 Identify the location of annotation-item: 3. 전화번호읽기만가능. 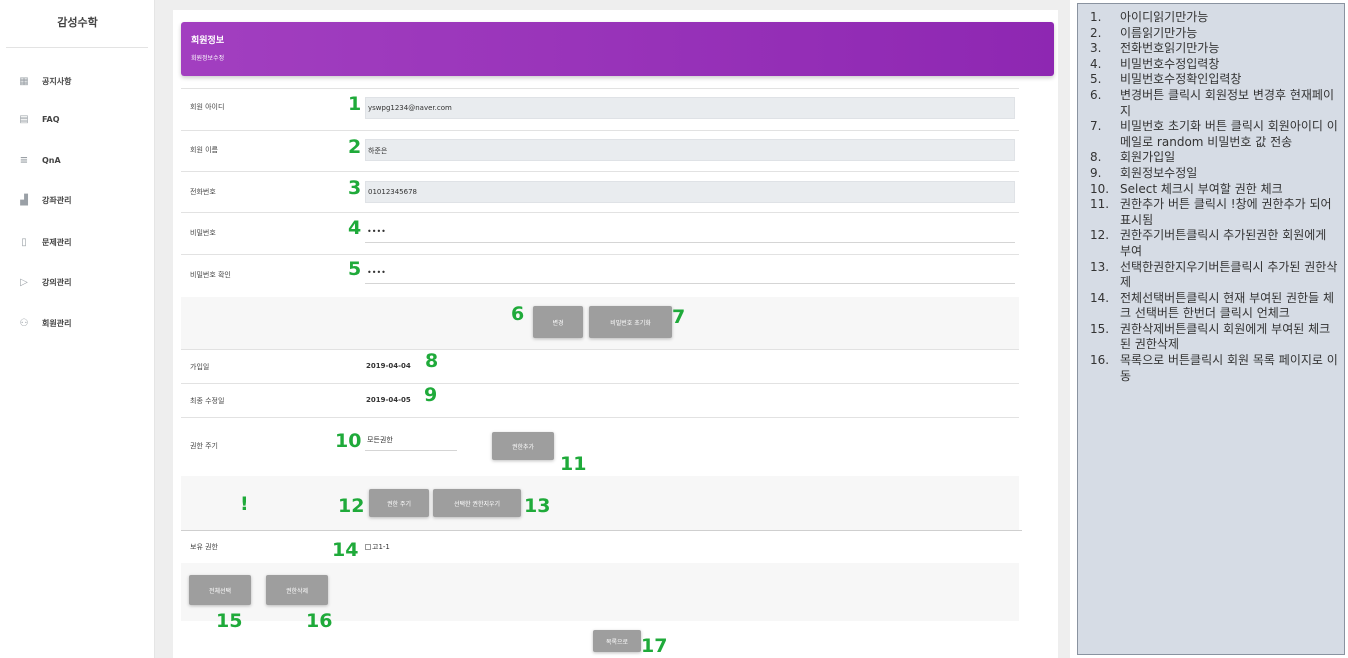
(1155, 48).